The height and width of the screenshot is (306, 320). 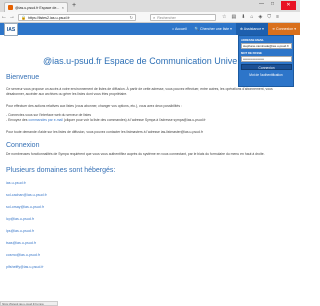 What do you see at coordinates (233, 17) in the screenshot?
I see `library-icon: ▤` at bounding box center [233, 17].